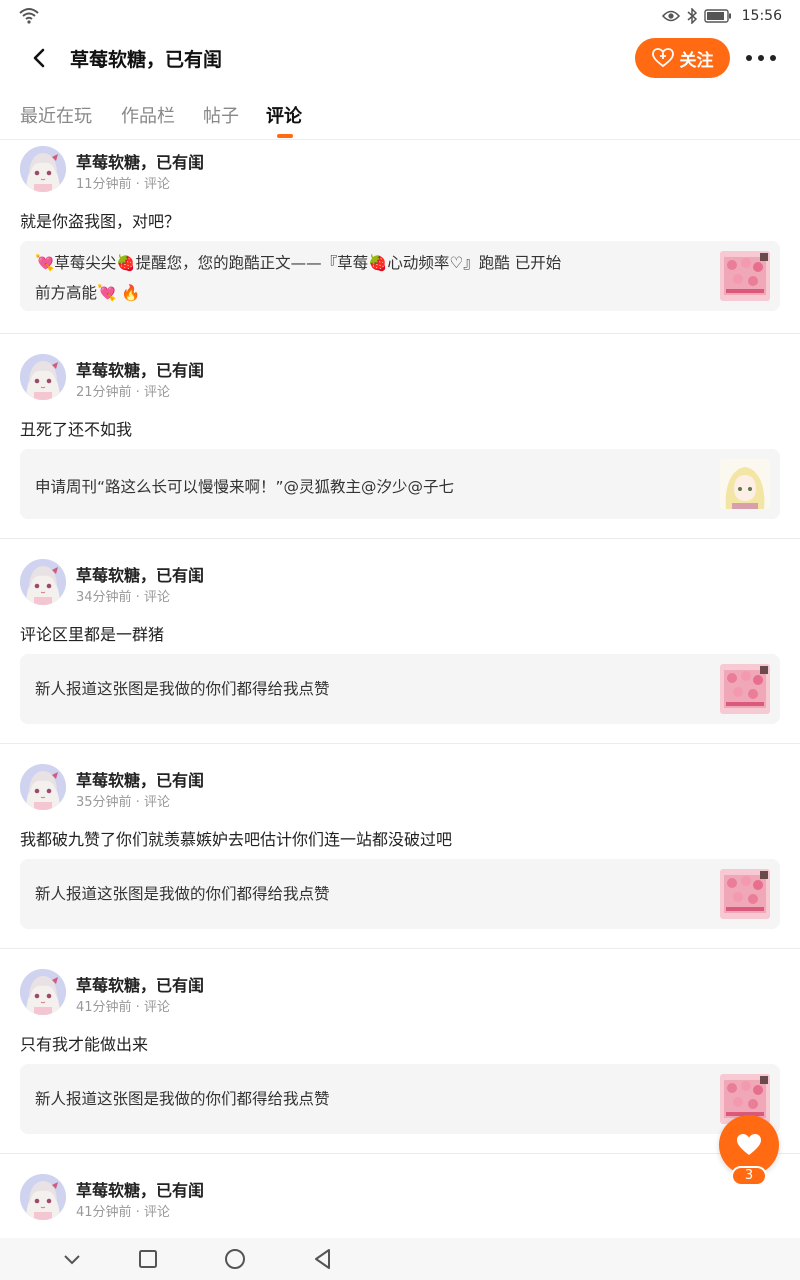 This screenshot has height=1280, width=800. I want to click on comment-text: 评论区里都是一群猪, so click(92, 633).